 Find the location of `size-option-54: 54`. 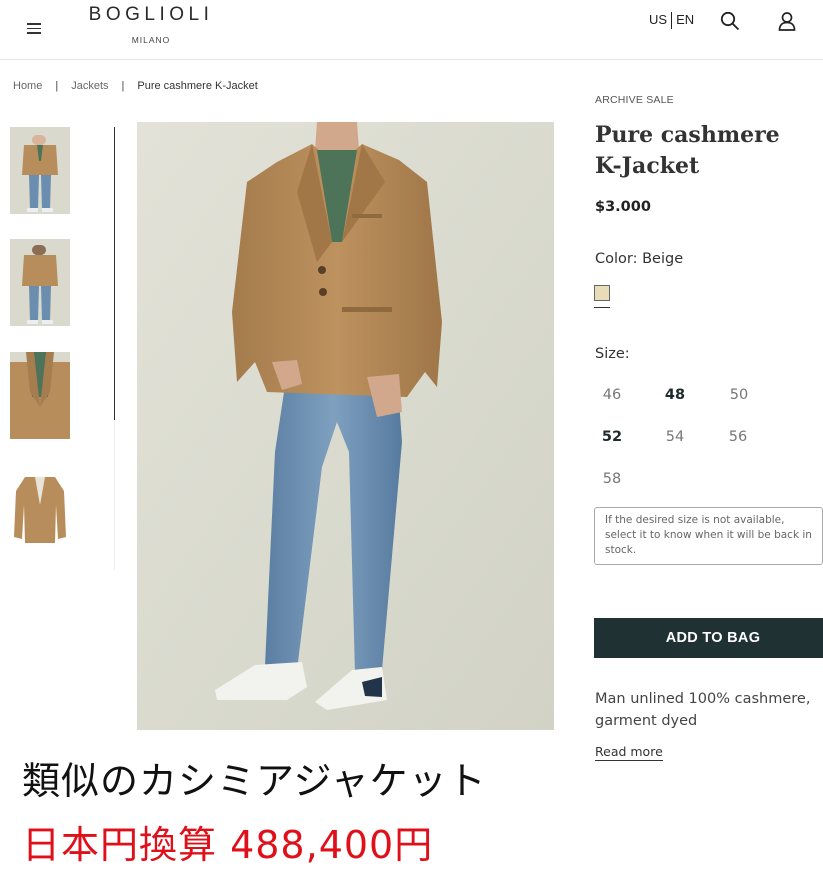

size-option-54: 54 is located at coordinates (675, 437).